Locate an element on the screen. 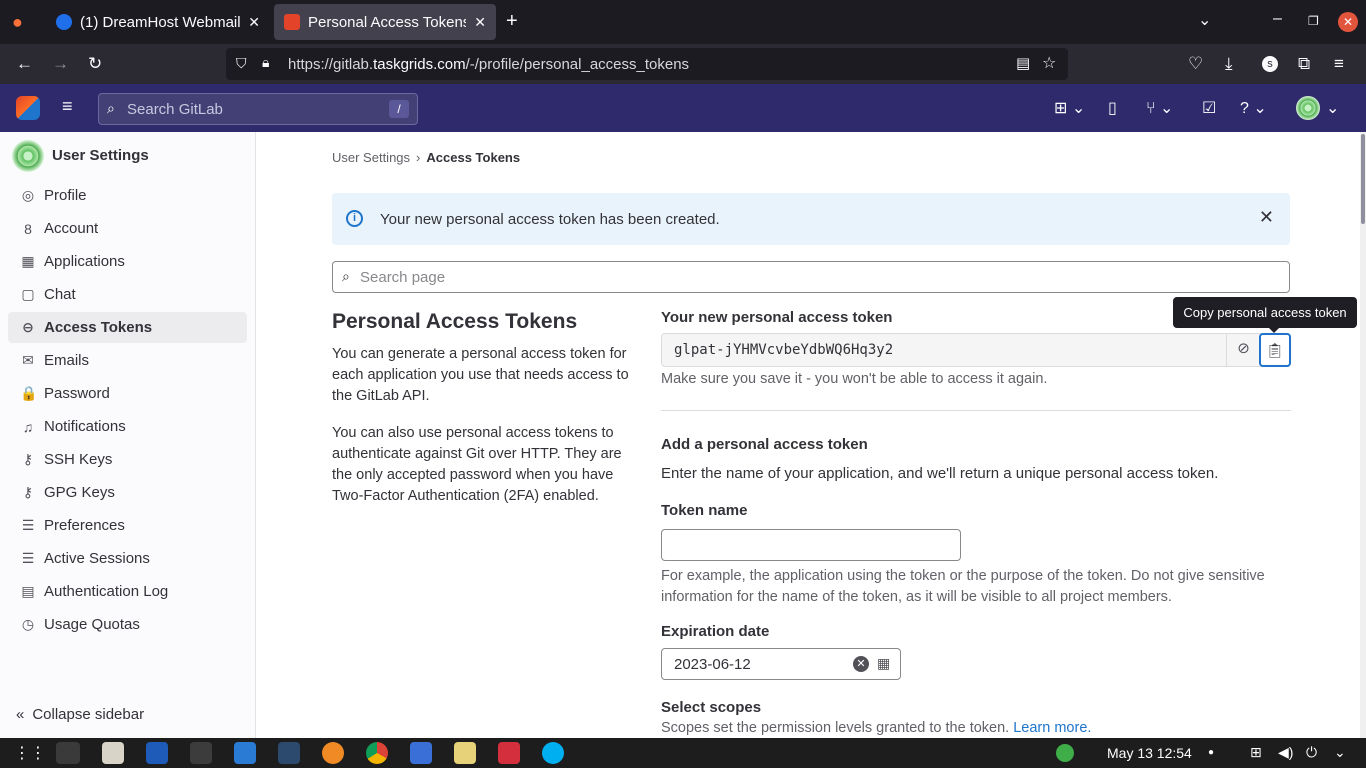 The height and width of the screenshot is (768, 1366). gitlab-logo-icon is located at coordinates (28, 108).